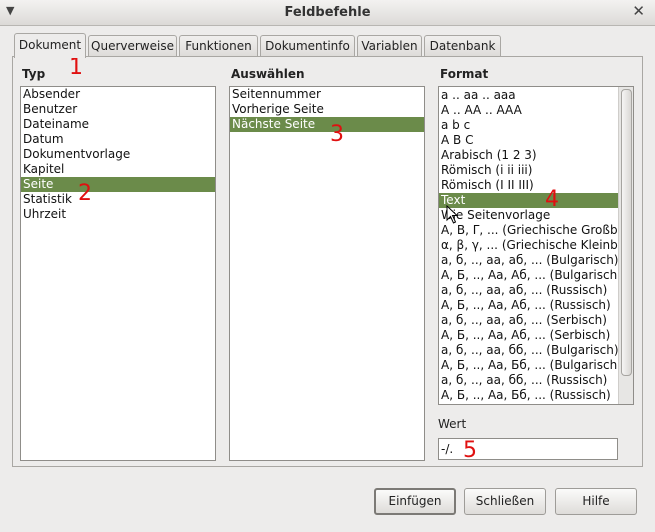 The image size is (655, 532). What do you see at coordinates (218, 45) in the screenshot?
I see `tab-funktionen: Funktionen` at bounding box center [218, 45].